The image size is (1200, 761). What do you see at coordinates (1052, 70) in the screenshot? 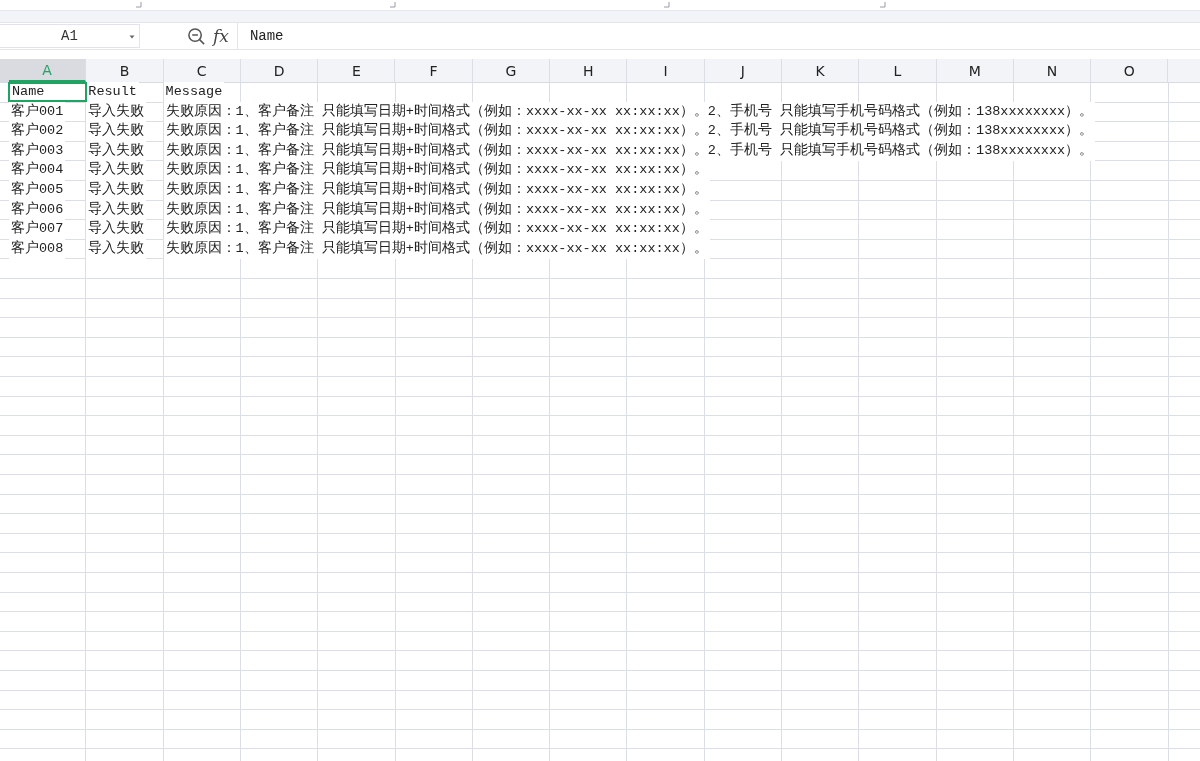
I see `column-header: N` at bounding box center [1052, 70].